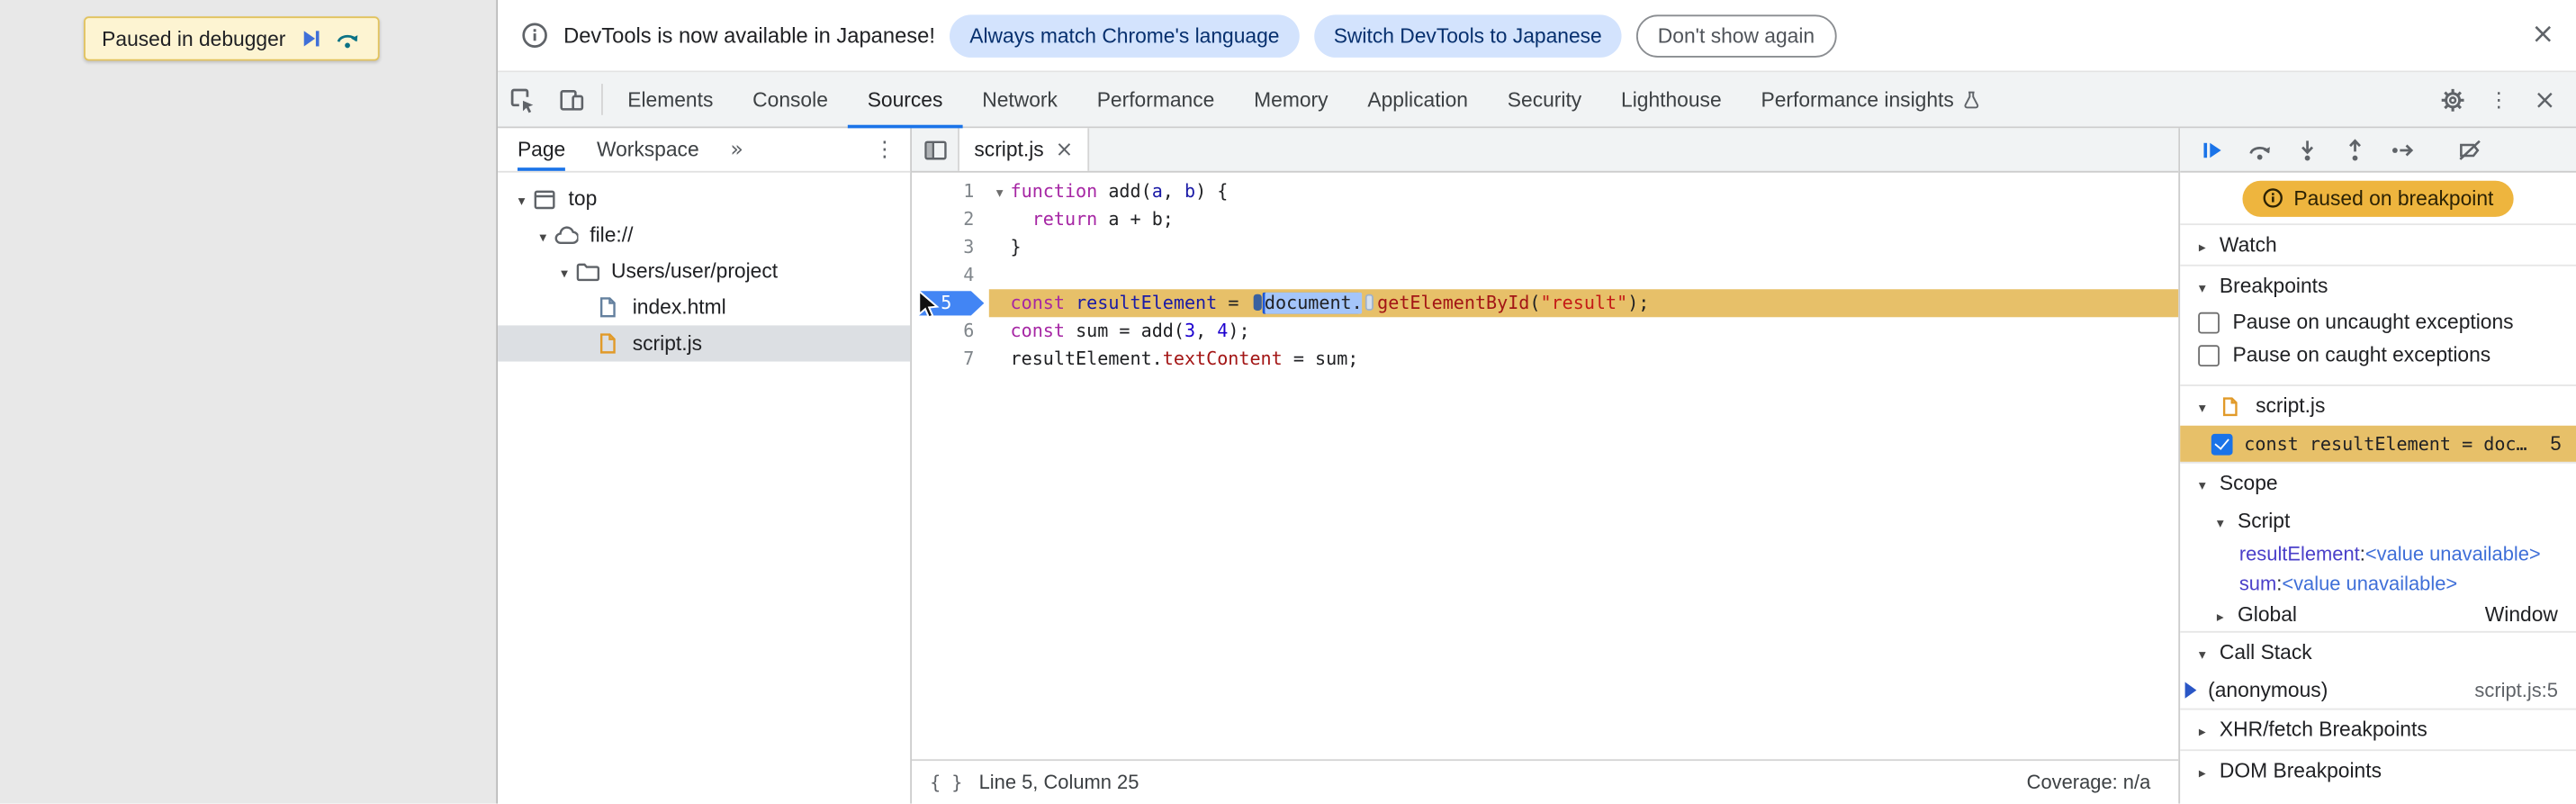 Image resolution: width=2576 pixels, height=804 pixels. What do you see at coordinates (2209, 322) in the screenshot?
I see `pause-uncaught-checkbox` at bounding box center [2209, 322].